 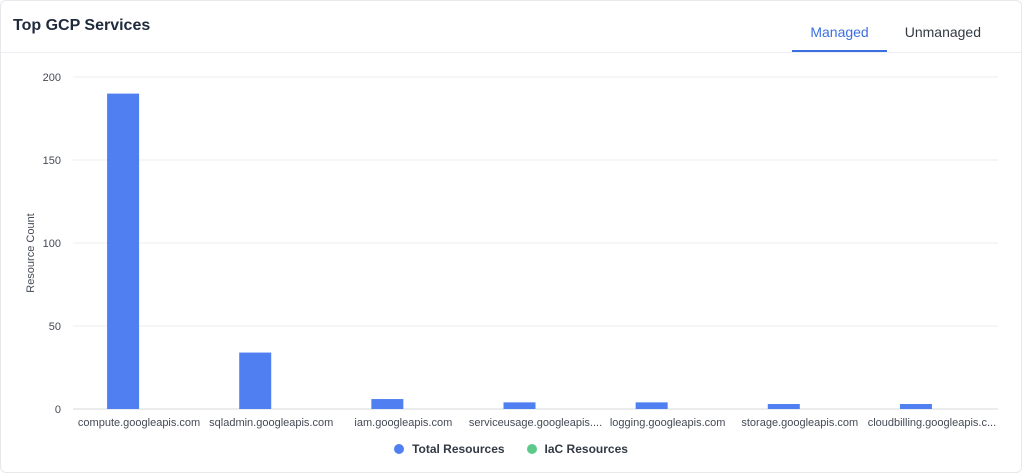 What do you see at coordinates (511, 449) in the screenshot?
I see `chart-legend: Total Resources IaC Resources` at bounding box center [511, 449].